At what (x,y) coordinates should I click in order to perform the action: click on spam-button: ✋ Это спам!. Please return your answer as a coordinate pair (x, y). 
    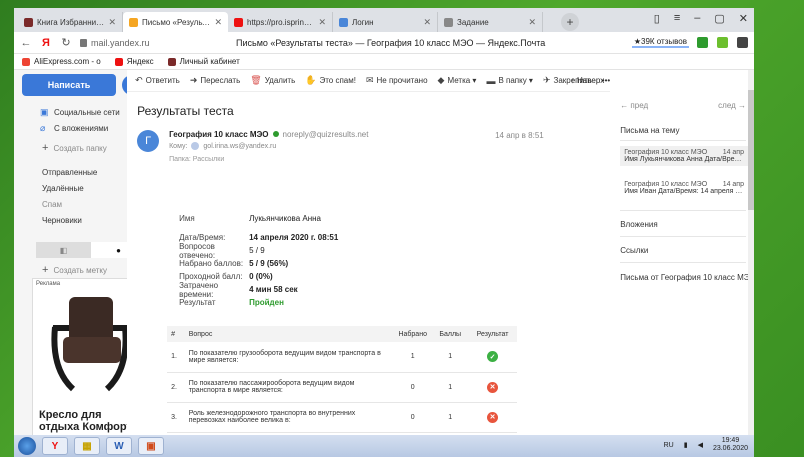
    Looking at the image, I should click on (330, 80).